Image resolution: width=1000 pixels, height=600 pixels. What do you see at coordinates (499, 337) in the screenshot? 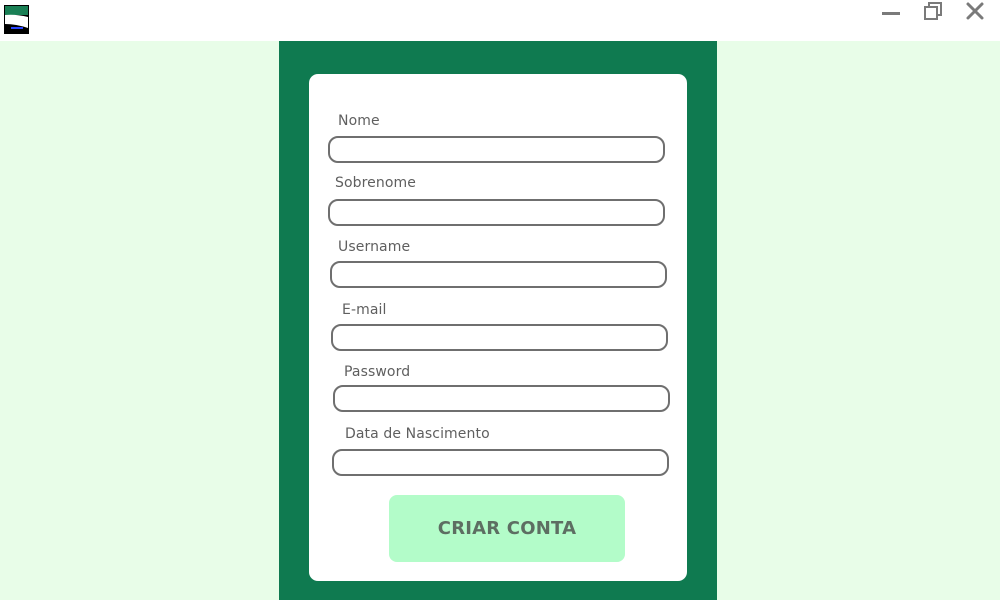
I see `email-input` at bounding box center [499, 337].